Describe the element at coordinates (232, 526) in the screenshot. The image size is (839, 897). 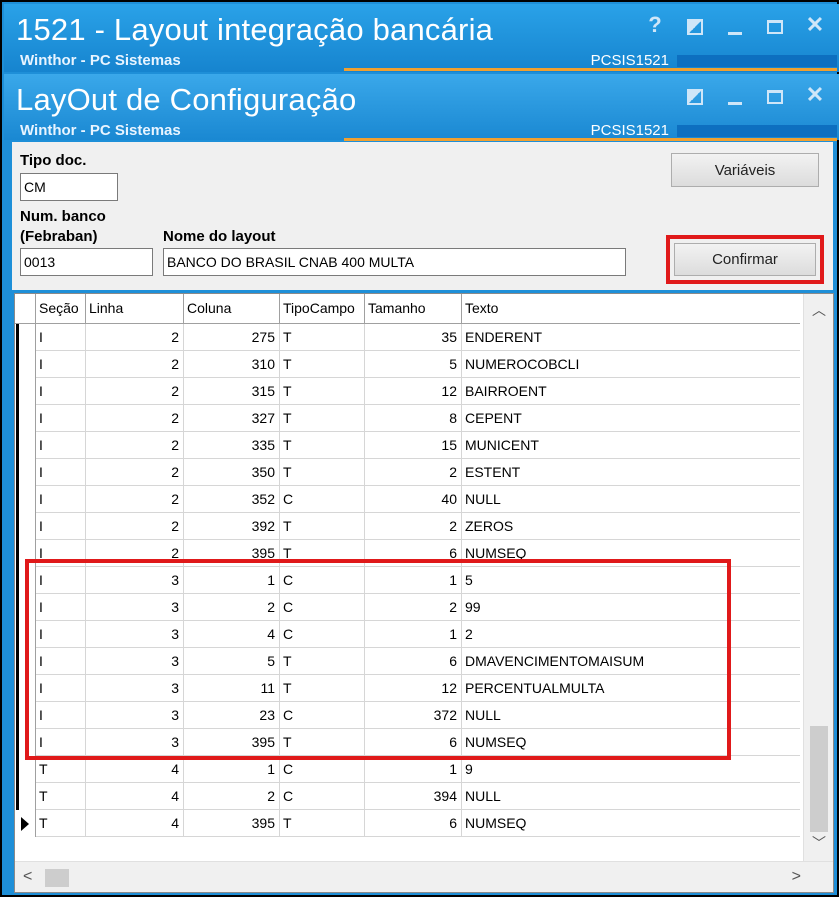
I see `cell-coluna: 392` at that location.